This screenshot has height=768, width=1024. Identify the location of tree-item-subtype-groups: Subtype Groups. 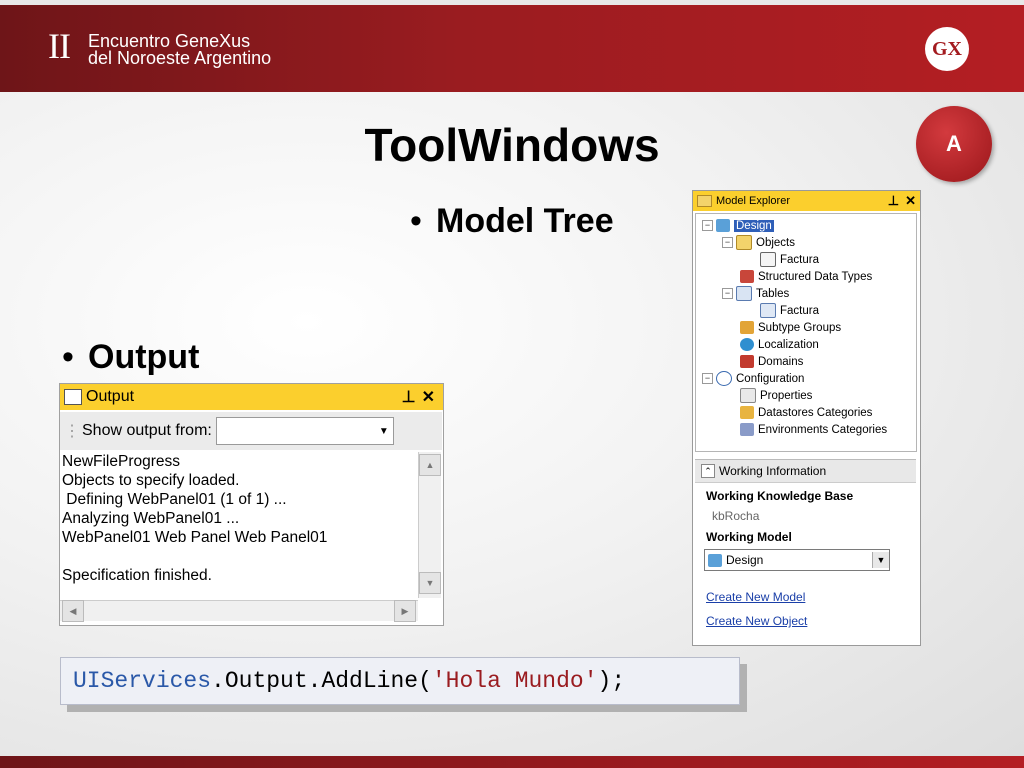
(790, 327).